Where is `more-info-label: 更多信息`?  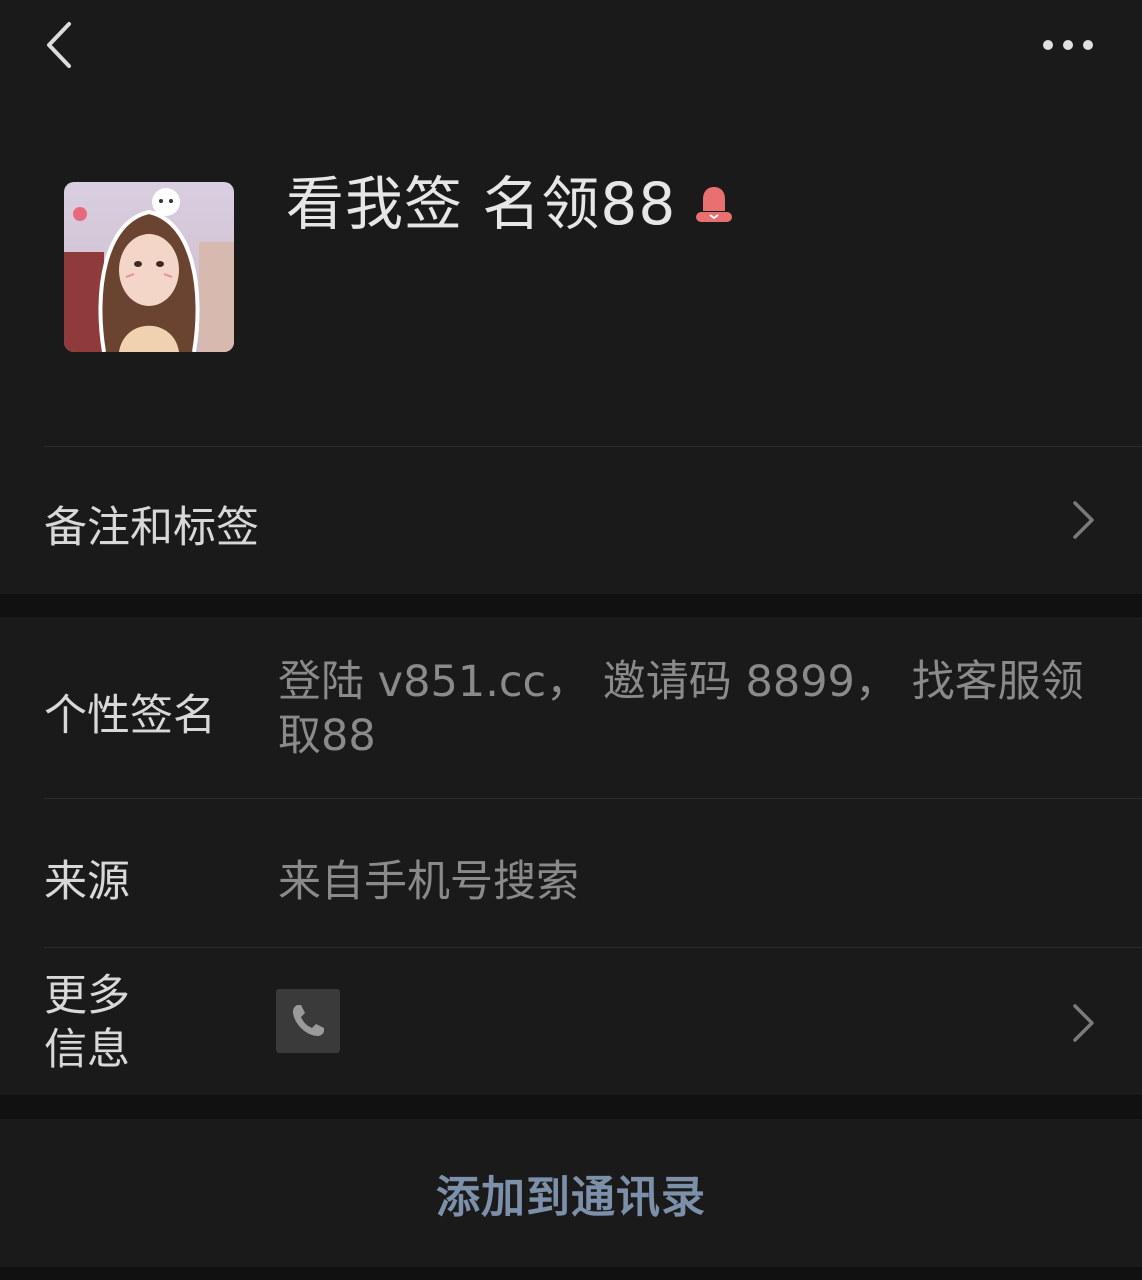 more-info-label: 更多信息 is located at coordinates (87, 1023).